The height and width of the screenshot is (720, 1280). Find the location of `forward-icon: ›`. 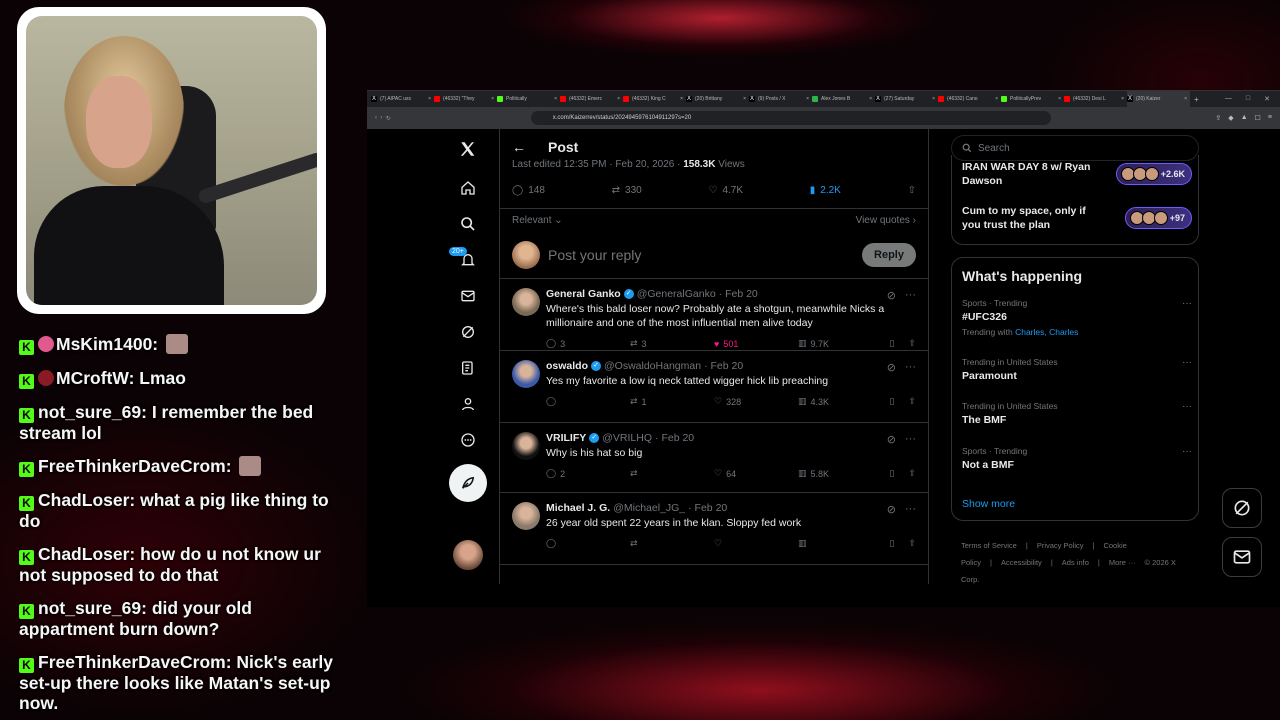

forward-icon: › is located at coordinates (381, 118).